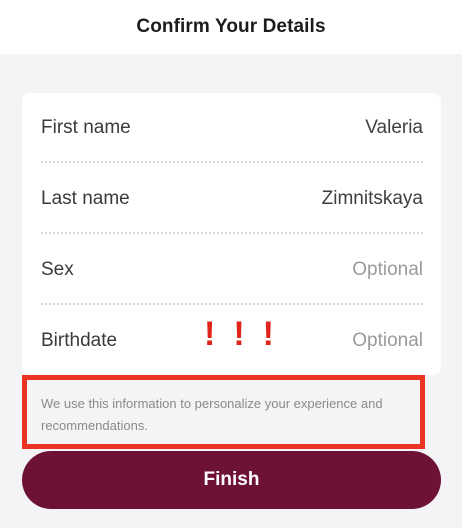  Describe the element at coordinates (86, 127) in the screenshot. I see `first-name-label: First name` at that location.